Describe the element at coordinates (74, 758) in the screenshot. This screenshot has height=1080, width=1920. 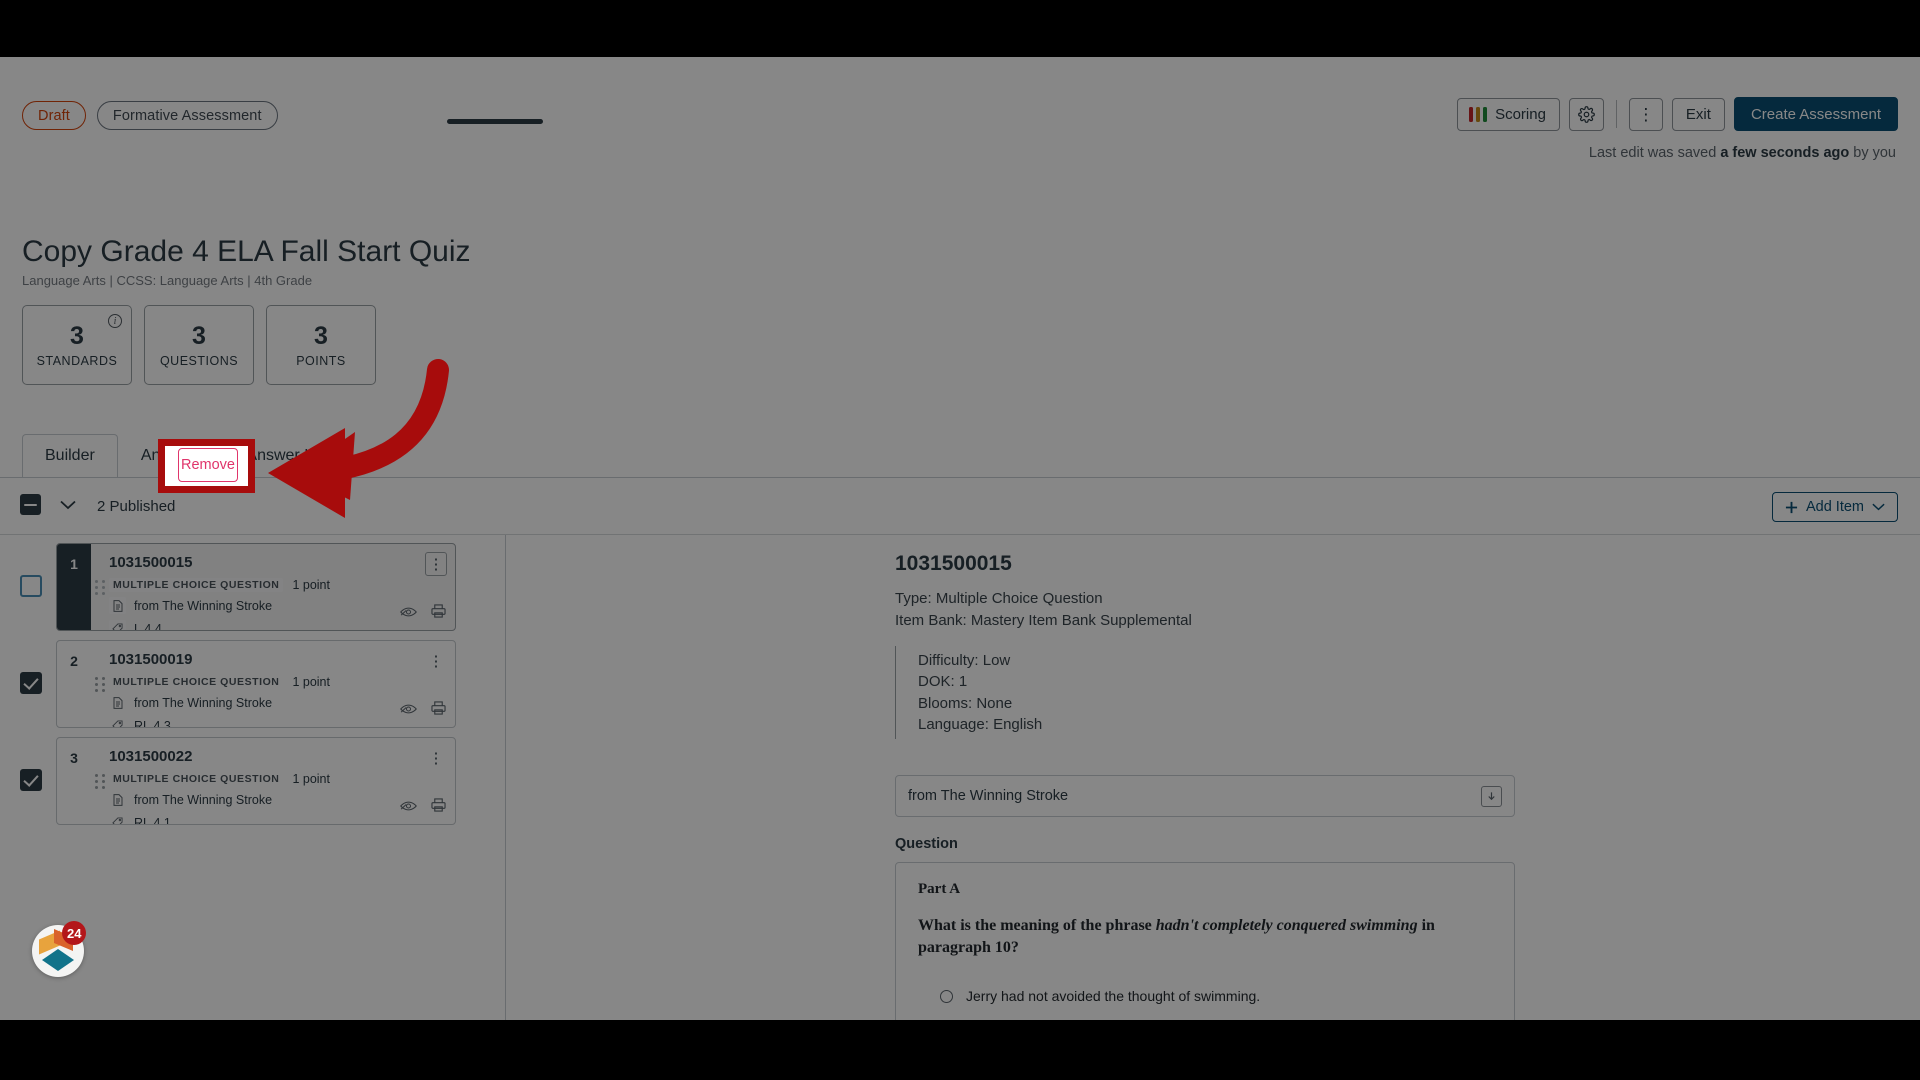
I see `item-index: 3` at that location.